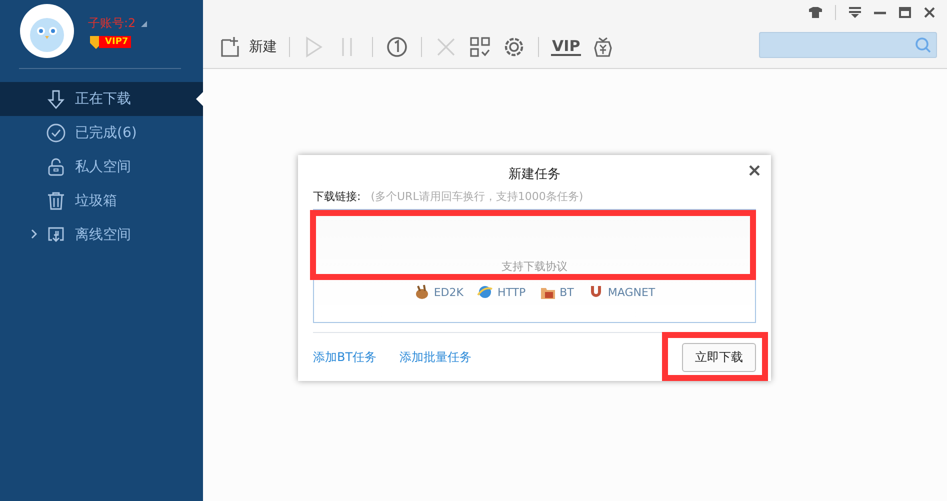 This screenshot has width=947, height=501. What do you see at coordinates (345, 357) in the screenshot?
I see `add-task-link: 添加BT任务` at bounding box center [345, 357].